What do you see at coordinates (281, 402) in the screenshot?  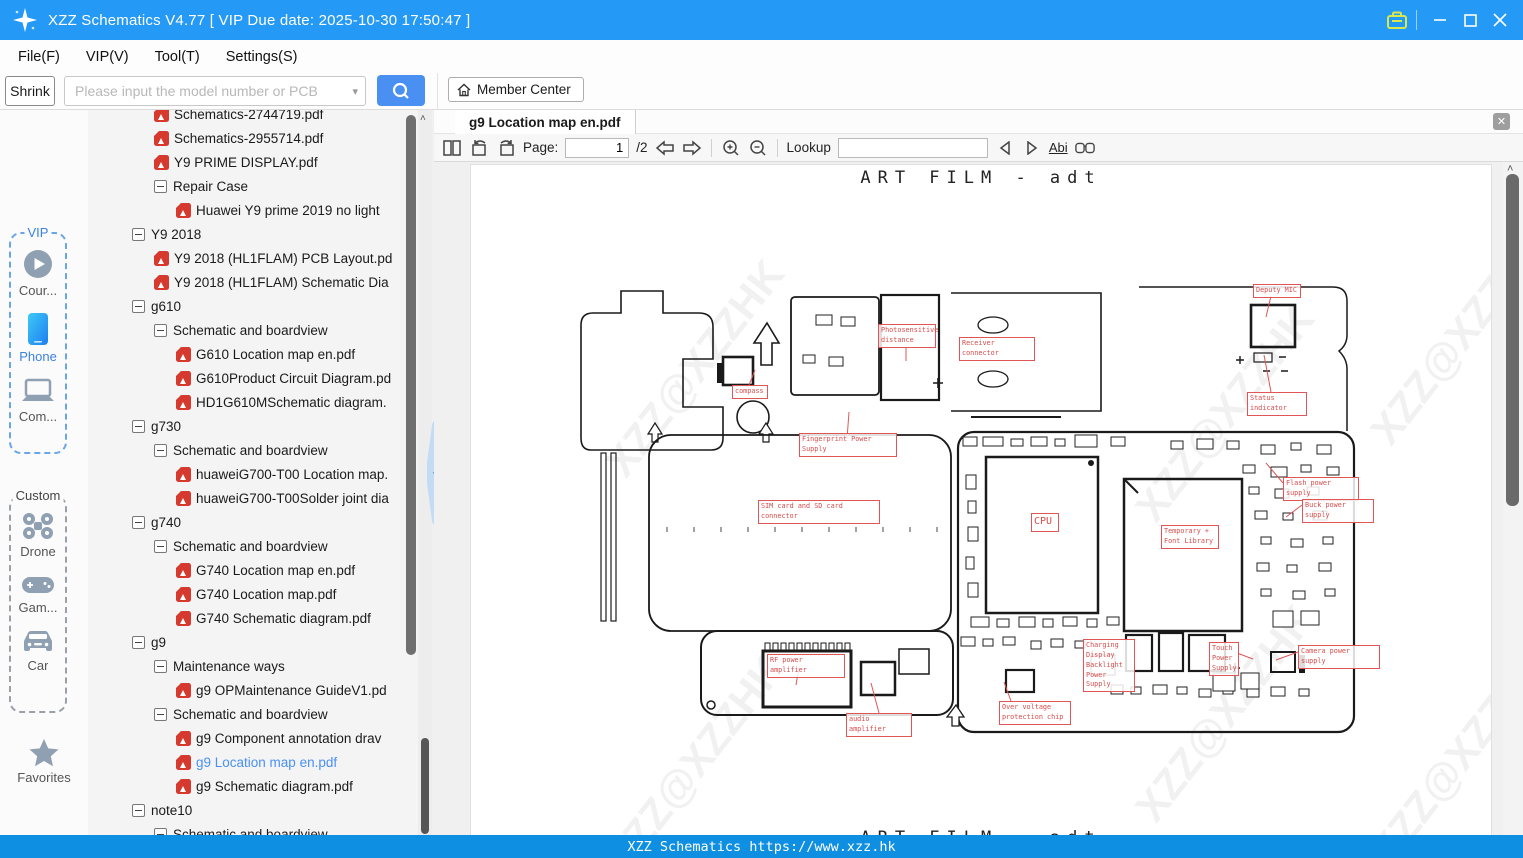 I see `tree-file: HD1G610MSchematic diagram.` at bounding box center [281, 402].